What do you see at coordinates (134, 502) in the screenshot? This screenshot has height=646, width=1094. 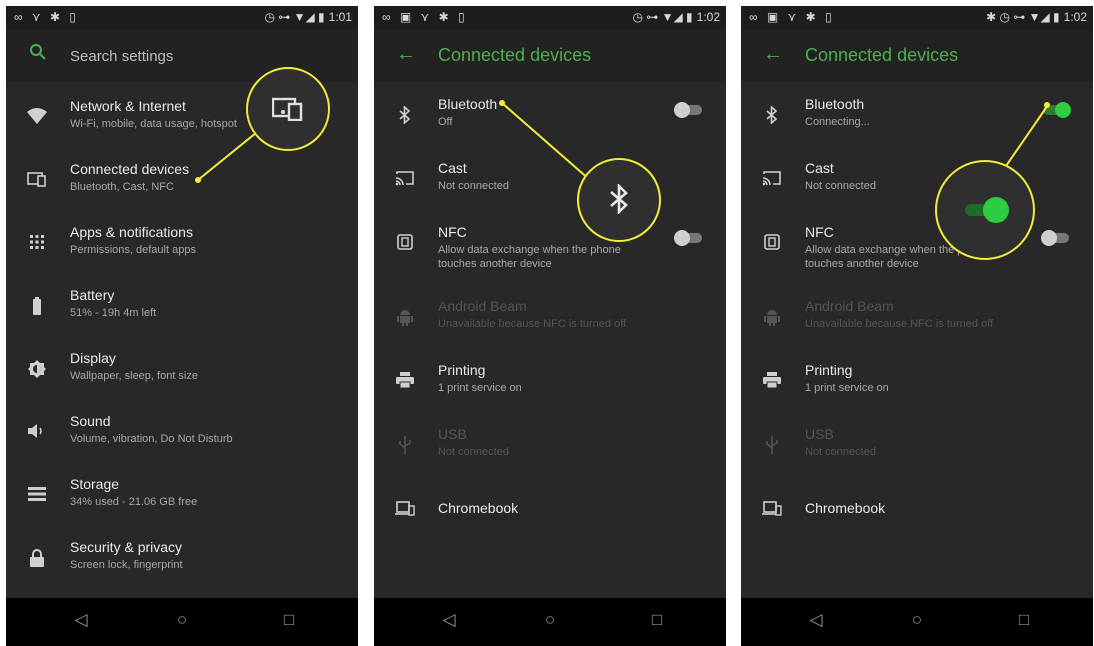 I see `item-subtitle: 34% used - 21.06 GB free` at bounding box center [134, 502].